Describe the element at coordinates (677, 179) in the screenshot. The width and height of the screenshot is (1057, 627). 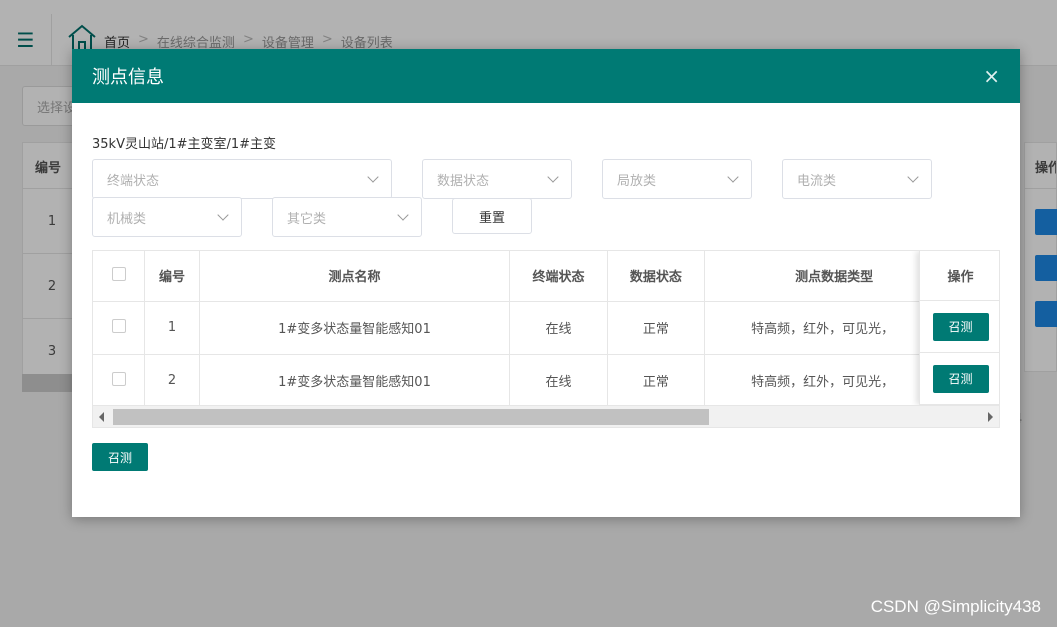
I see `partial-discharge-select: 局放类` at that location.